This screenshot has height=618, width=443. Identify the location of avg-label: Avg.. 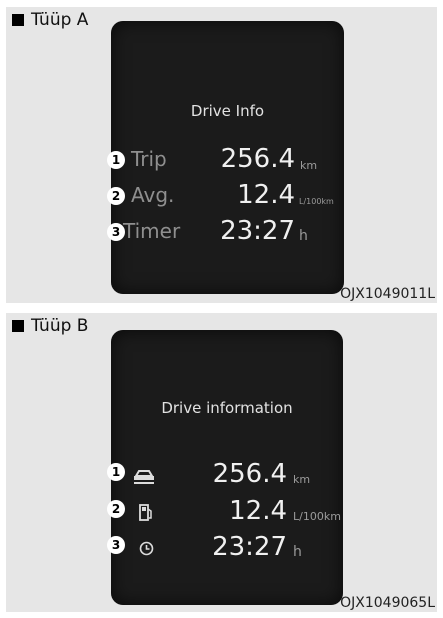
(153, 195).